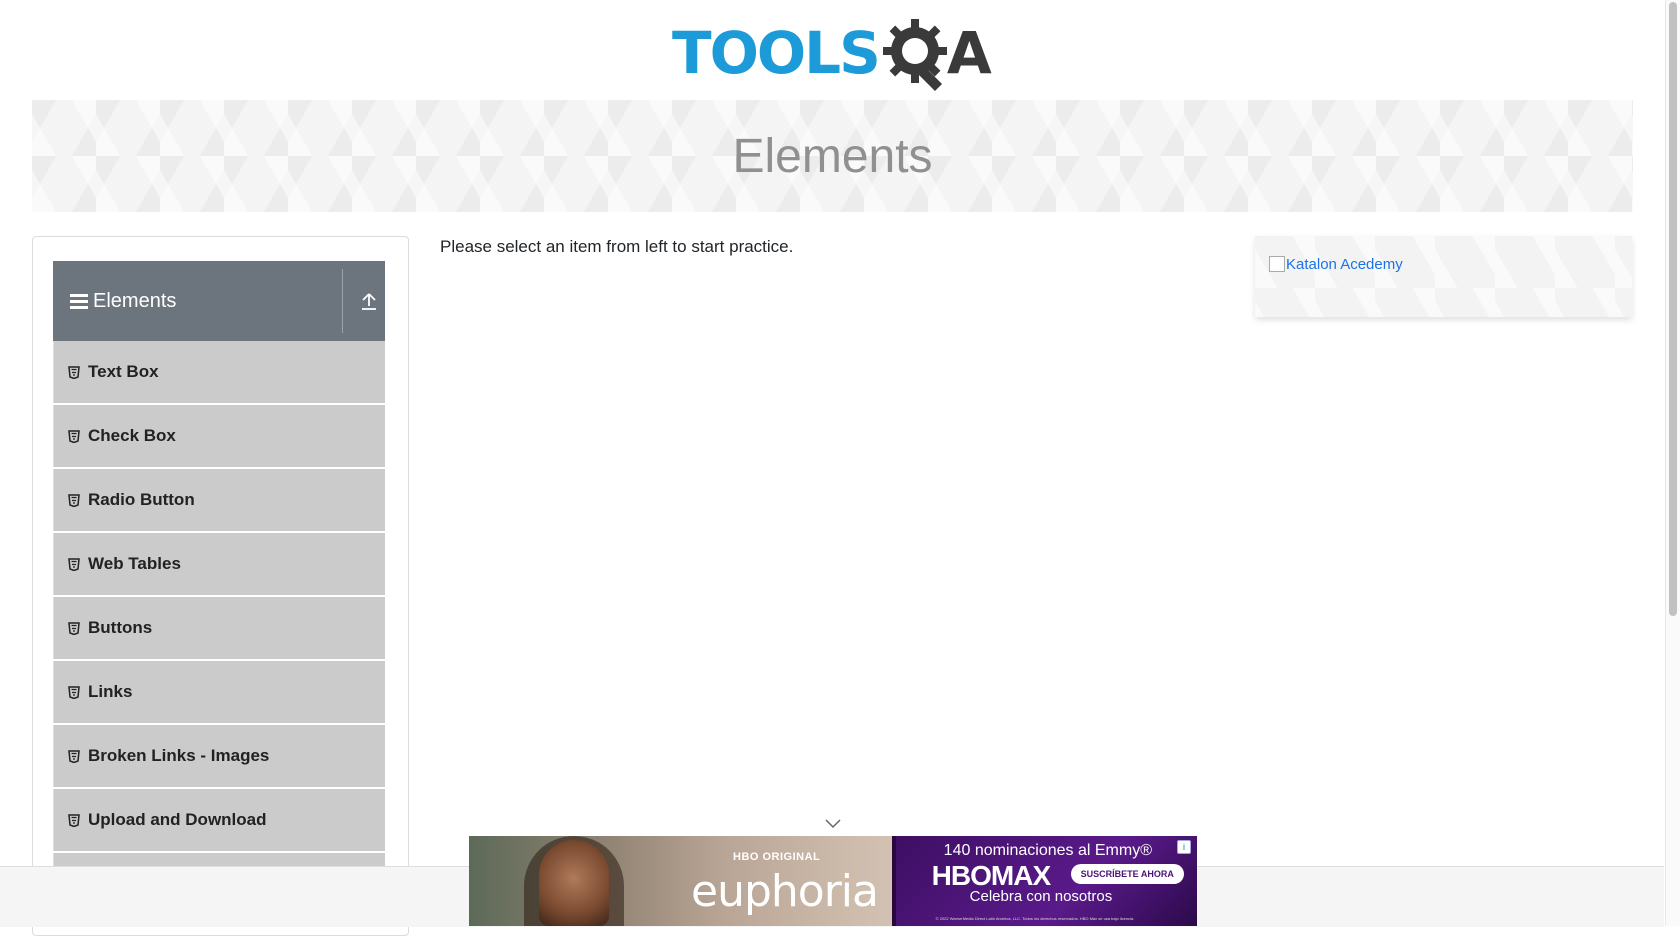 This screenshot has width=1680, height=936. Describe the element at coordinates (1184, 847) in the screenshot. I see `ad-info-icon: i` at that location.